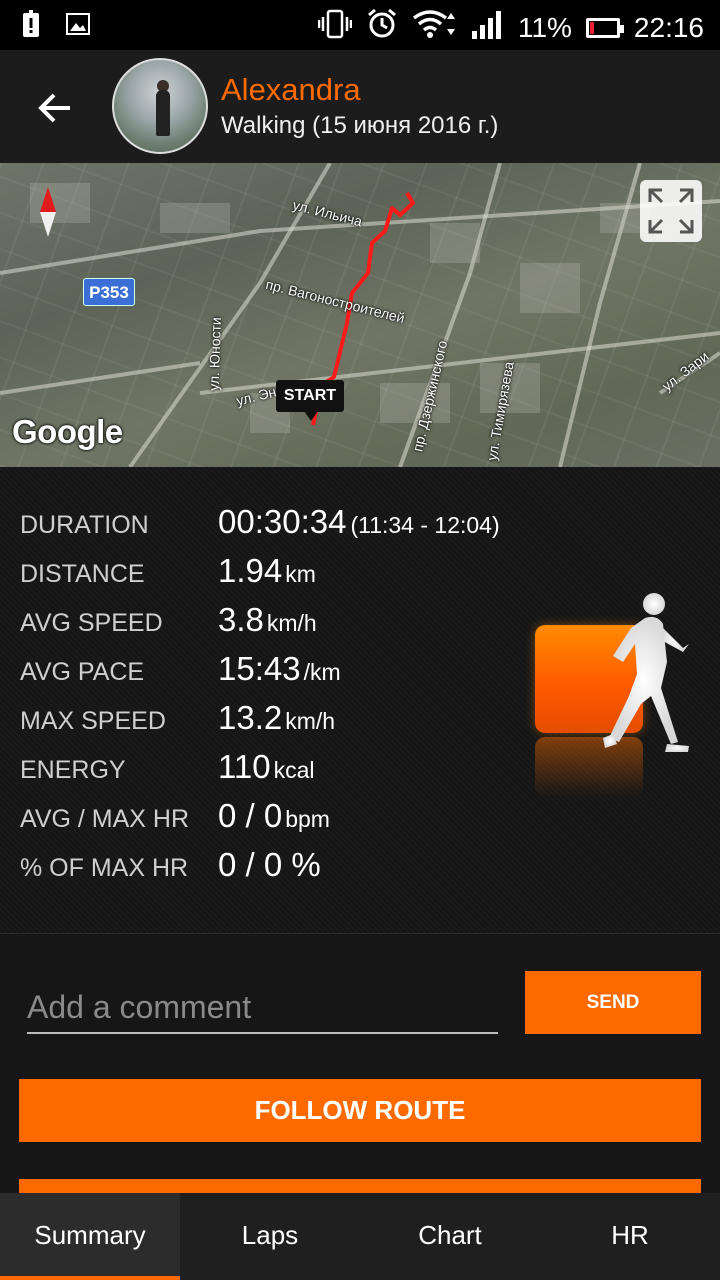 This screenshot has width=720, height=1280. What do you see at coordinates (262, 1008) in the screenshot?
I see `comment-input` at bounding box center [262, 1008].